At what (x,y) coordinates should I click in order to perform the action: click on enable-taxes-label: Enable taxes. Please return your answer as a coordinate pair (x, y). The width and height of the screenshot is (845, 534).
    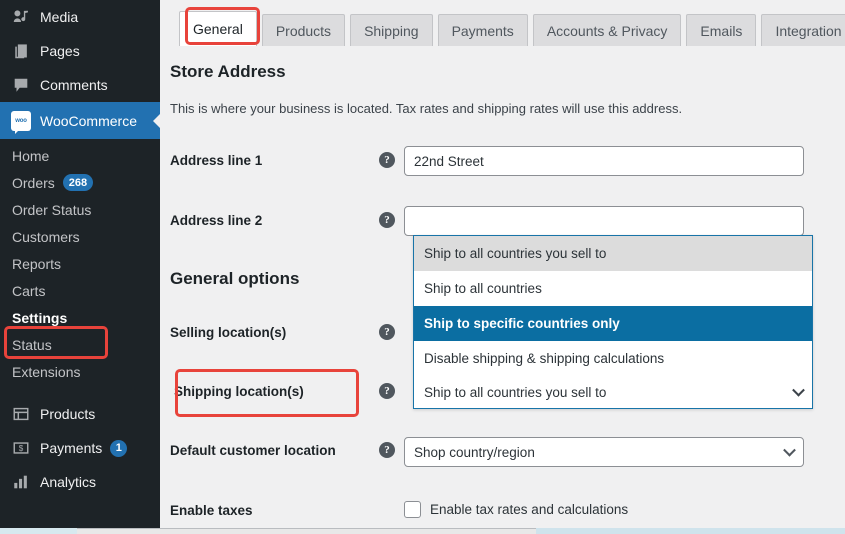
    Looking at the image, I should click on (211, 510).